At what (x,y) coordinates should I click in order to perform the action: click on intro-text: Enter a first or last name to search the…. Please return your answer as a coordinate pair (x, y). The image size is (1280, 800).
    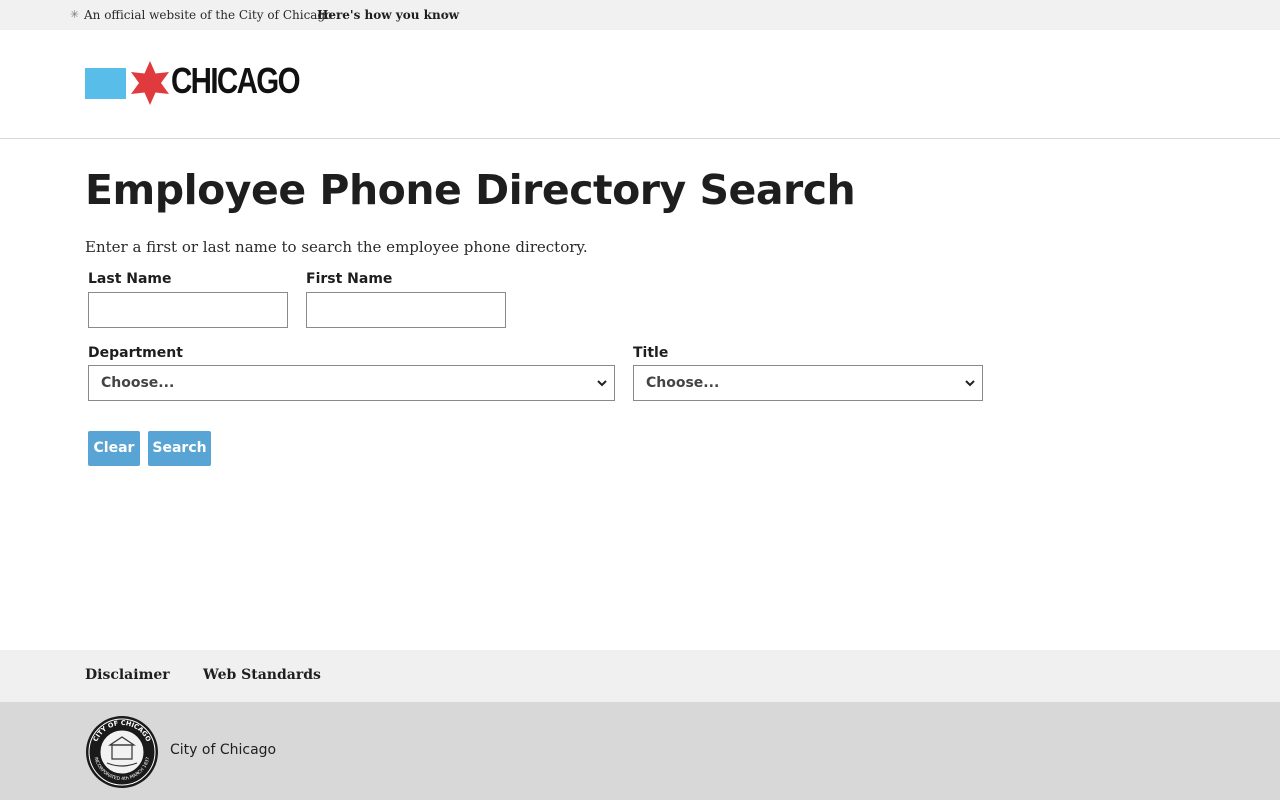
    Looking at the image, I should click on (336, 247).